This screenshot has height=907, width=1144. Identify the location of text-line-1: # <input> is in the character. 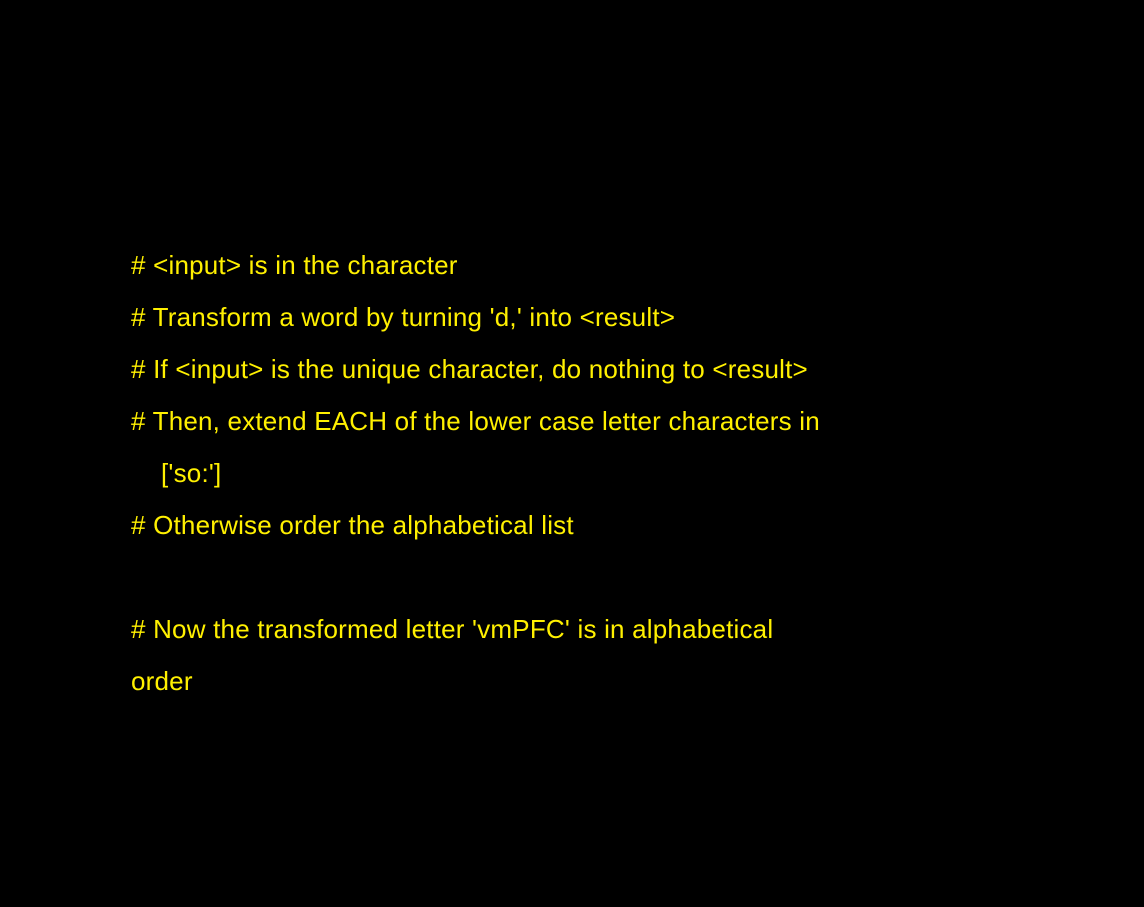
(294, 265).